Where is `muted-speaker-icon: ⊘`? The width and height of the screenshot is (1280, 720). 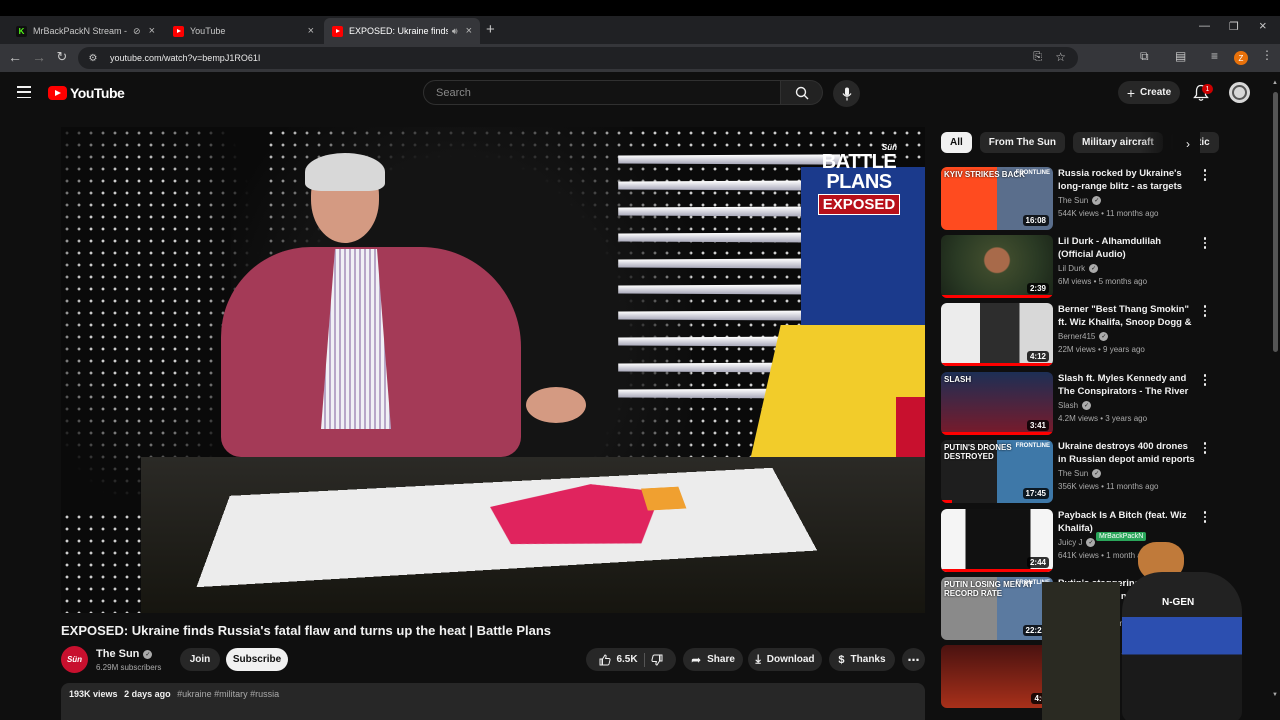
muted-speaker-icon: ⊘ is located at coordinates (137, 31).